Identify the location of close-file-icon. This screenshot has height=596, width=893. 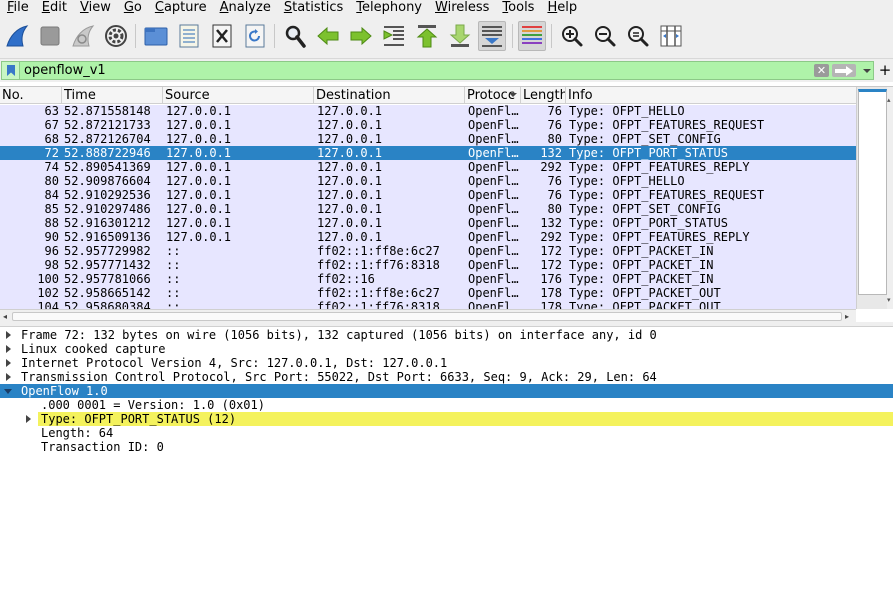
(222, 36).